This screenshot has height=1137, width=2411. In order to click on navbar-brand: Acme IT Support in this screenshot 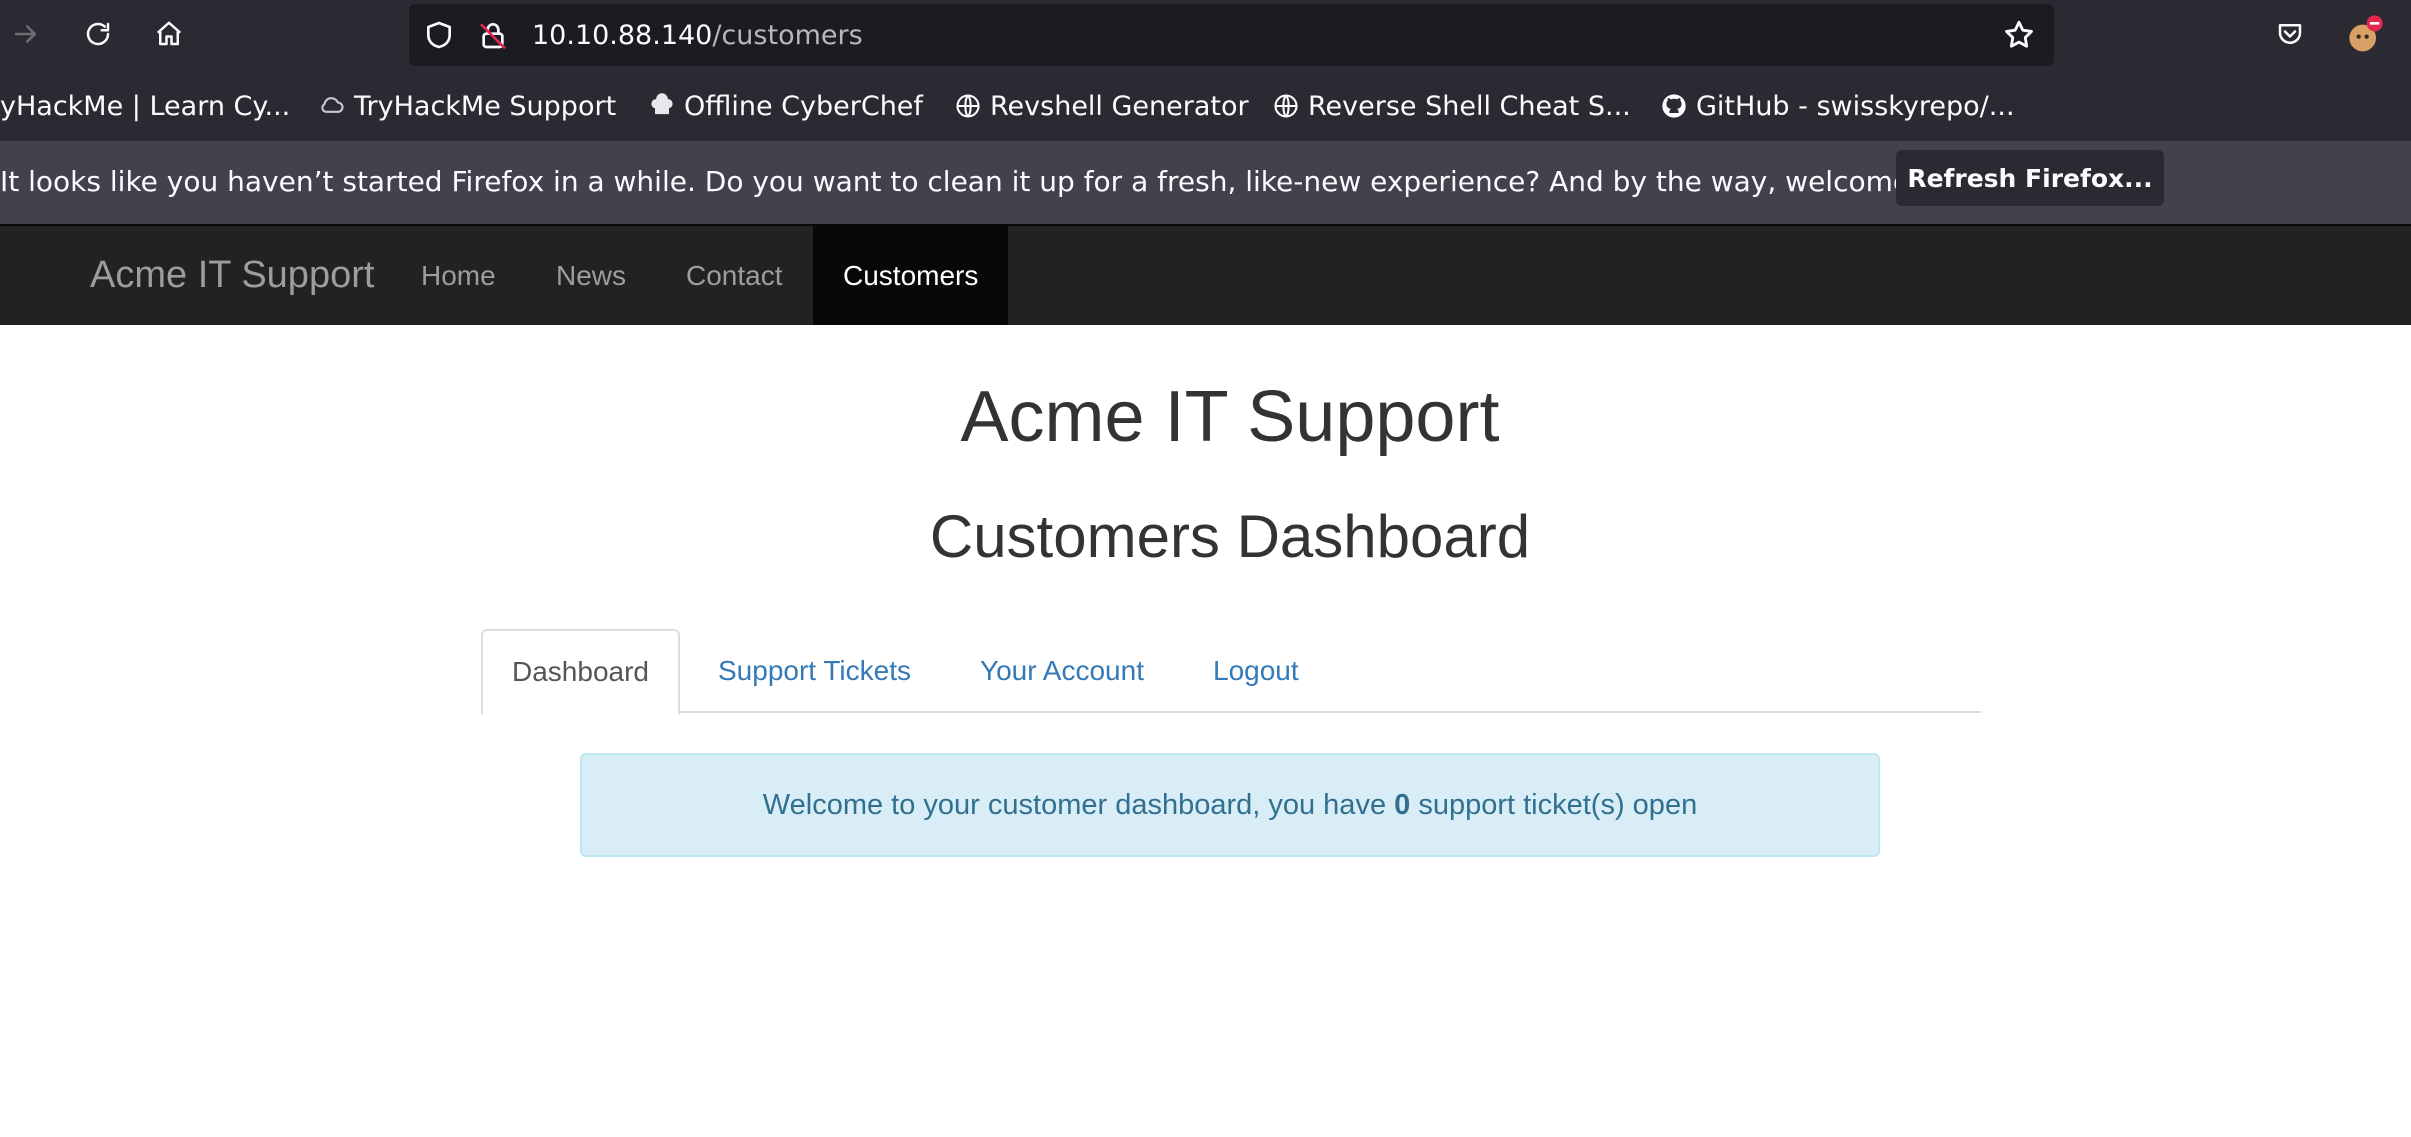, I will do `click(232, 275)`.